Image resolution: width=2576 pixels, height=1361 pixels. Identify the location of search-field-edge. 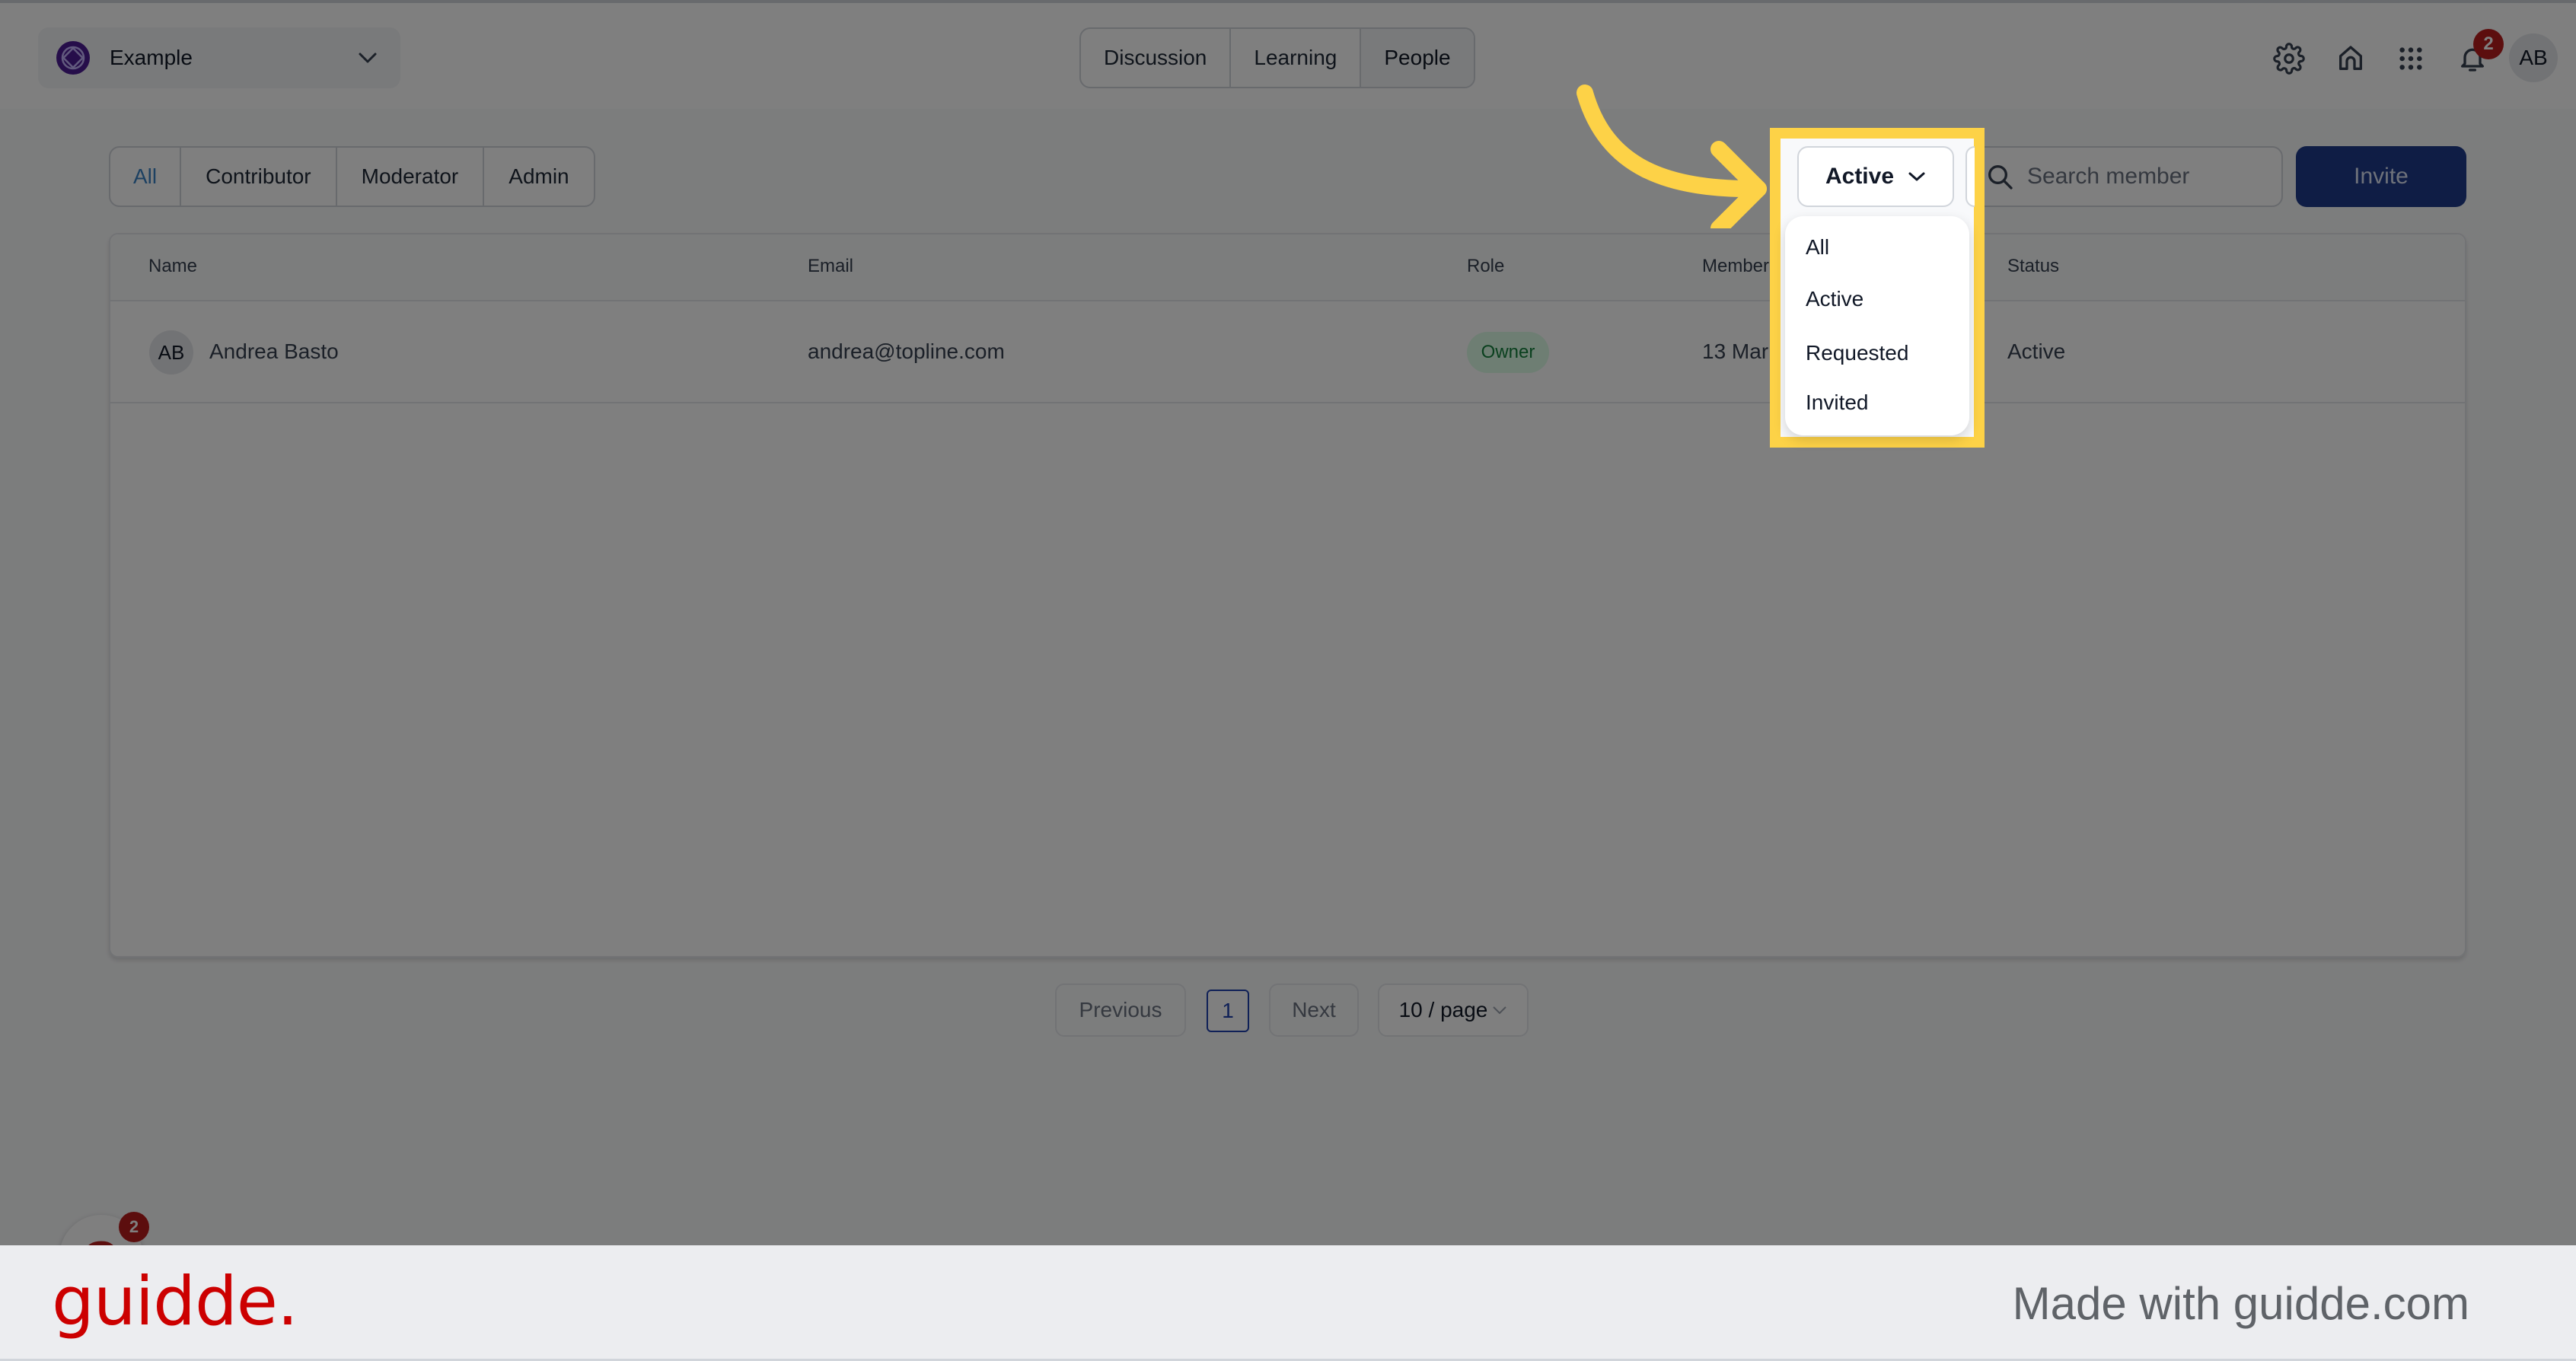
(1970, 176).